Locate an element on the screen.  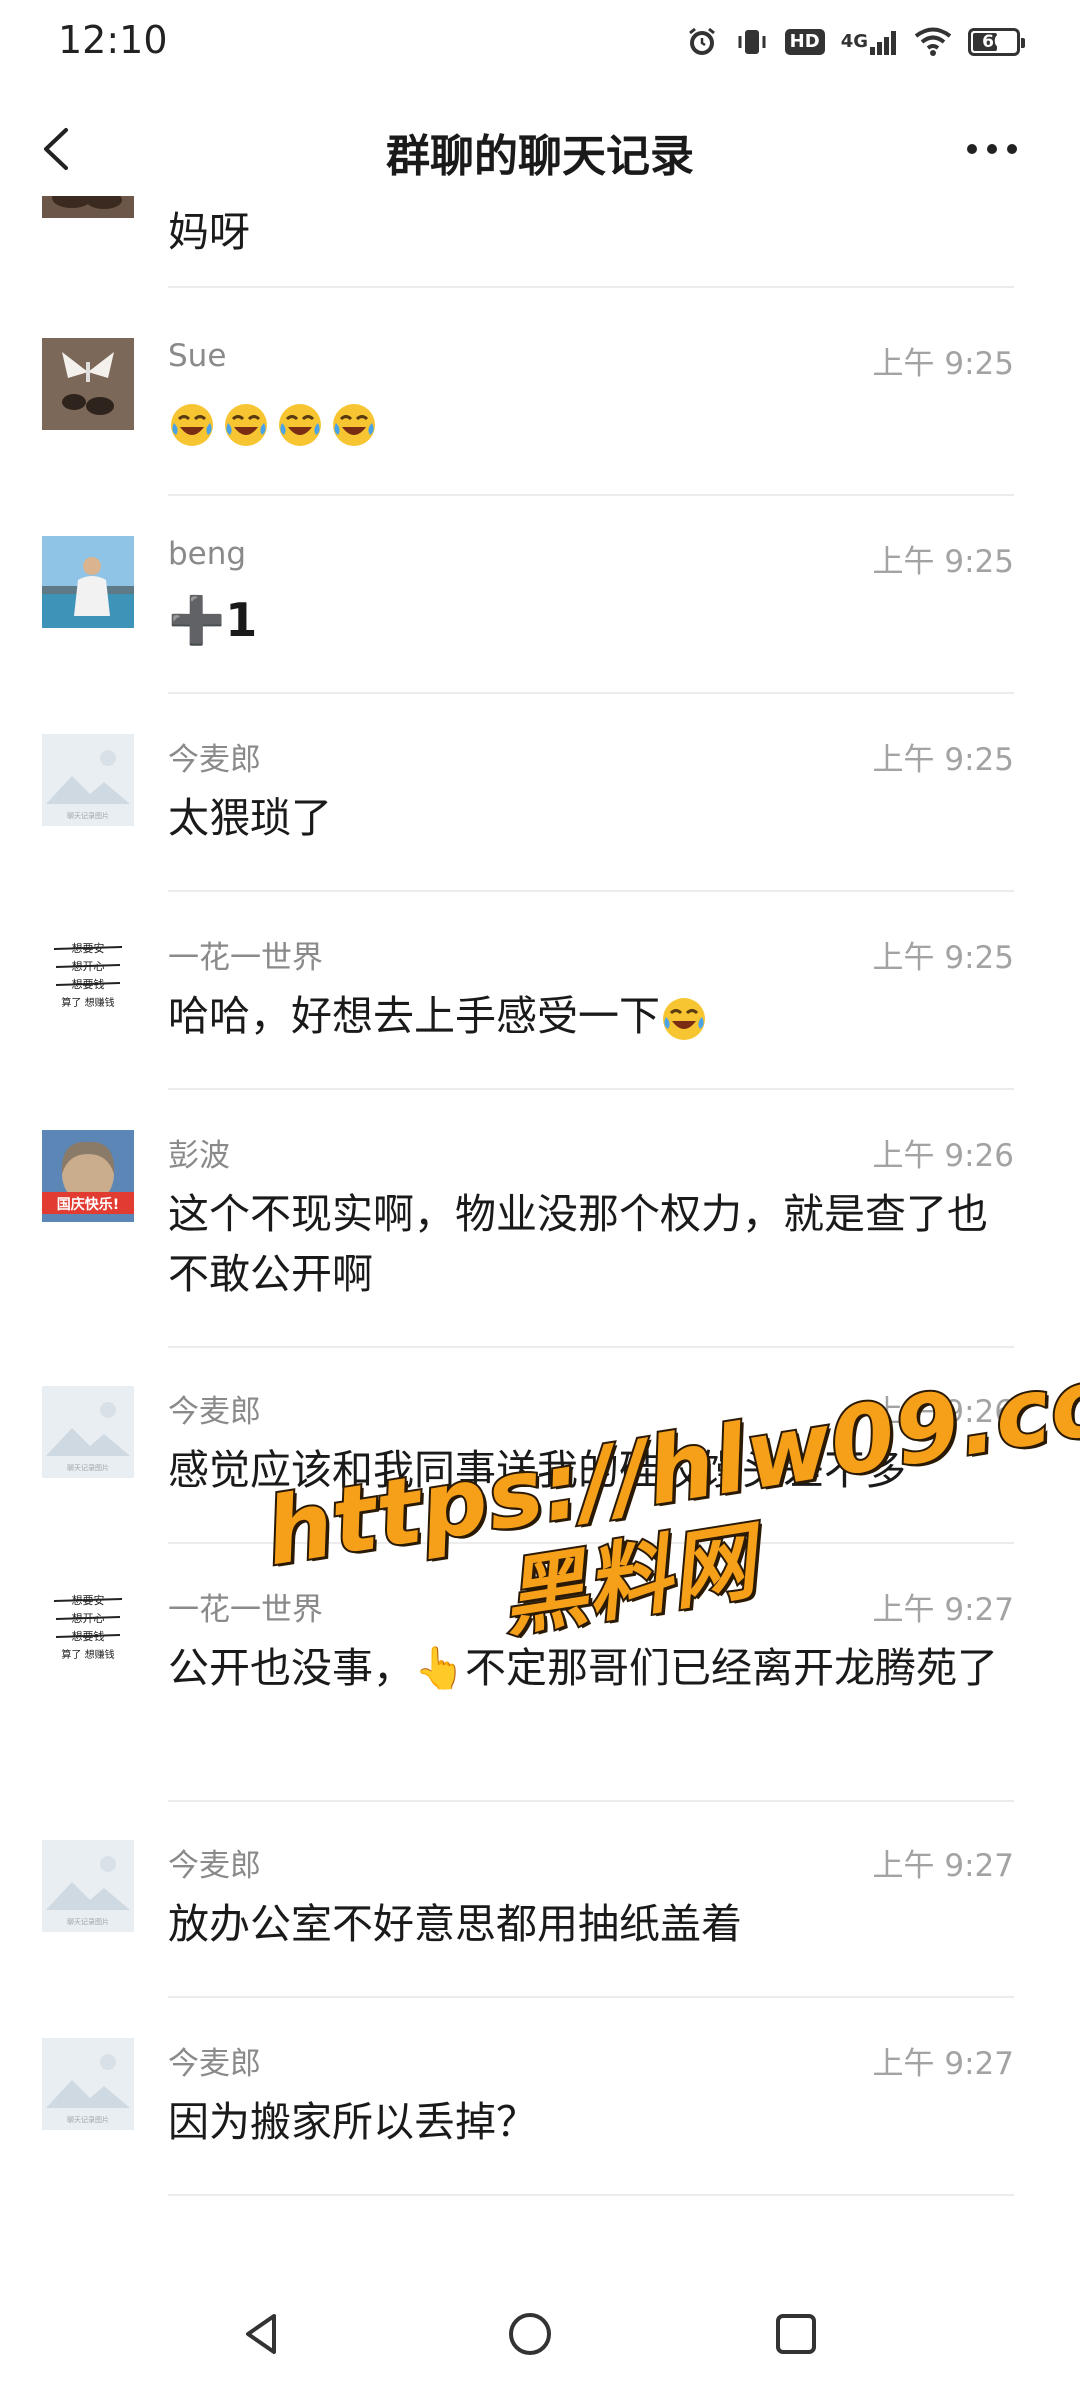
battery-level: 60 is located at coordinates (994, 42).